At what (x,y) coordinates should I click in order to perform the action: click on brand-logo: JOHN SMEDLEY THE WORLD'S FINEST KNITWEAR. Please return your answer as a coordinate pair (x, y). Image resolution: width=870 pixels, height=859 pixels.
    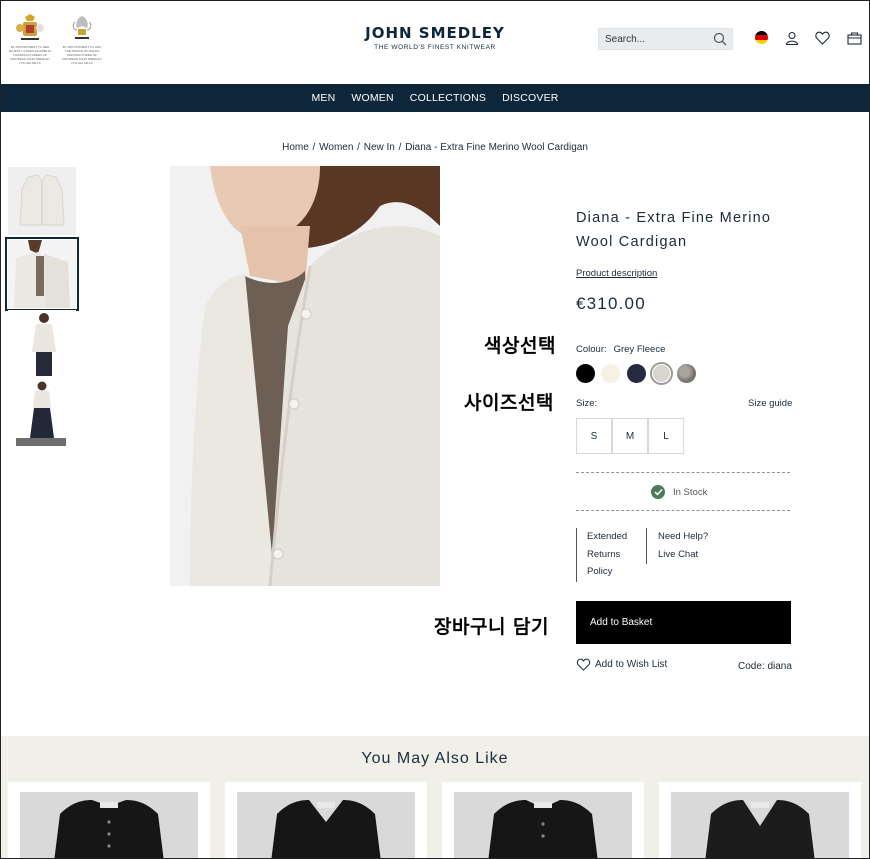
    Looking at the image, I should click on (435, 37).